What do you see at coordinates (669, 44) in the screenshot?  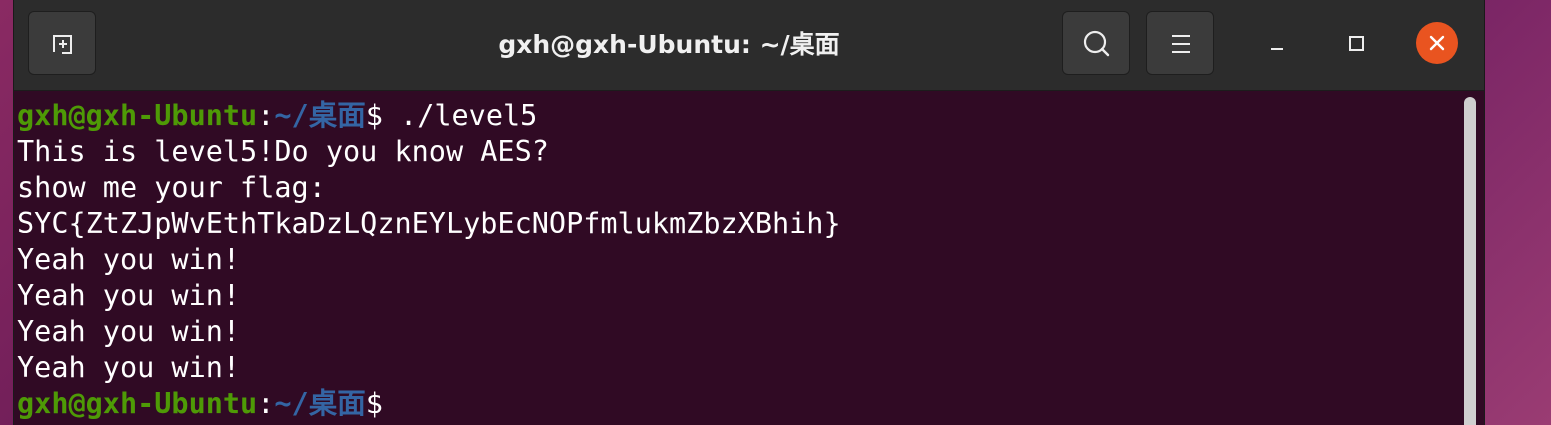 I see `window-title: gxh@gxh-Ubuntu: ~/桌面` at bounding box center [669, 44].